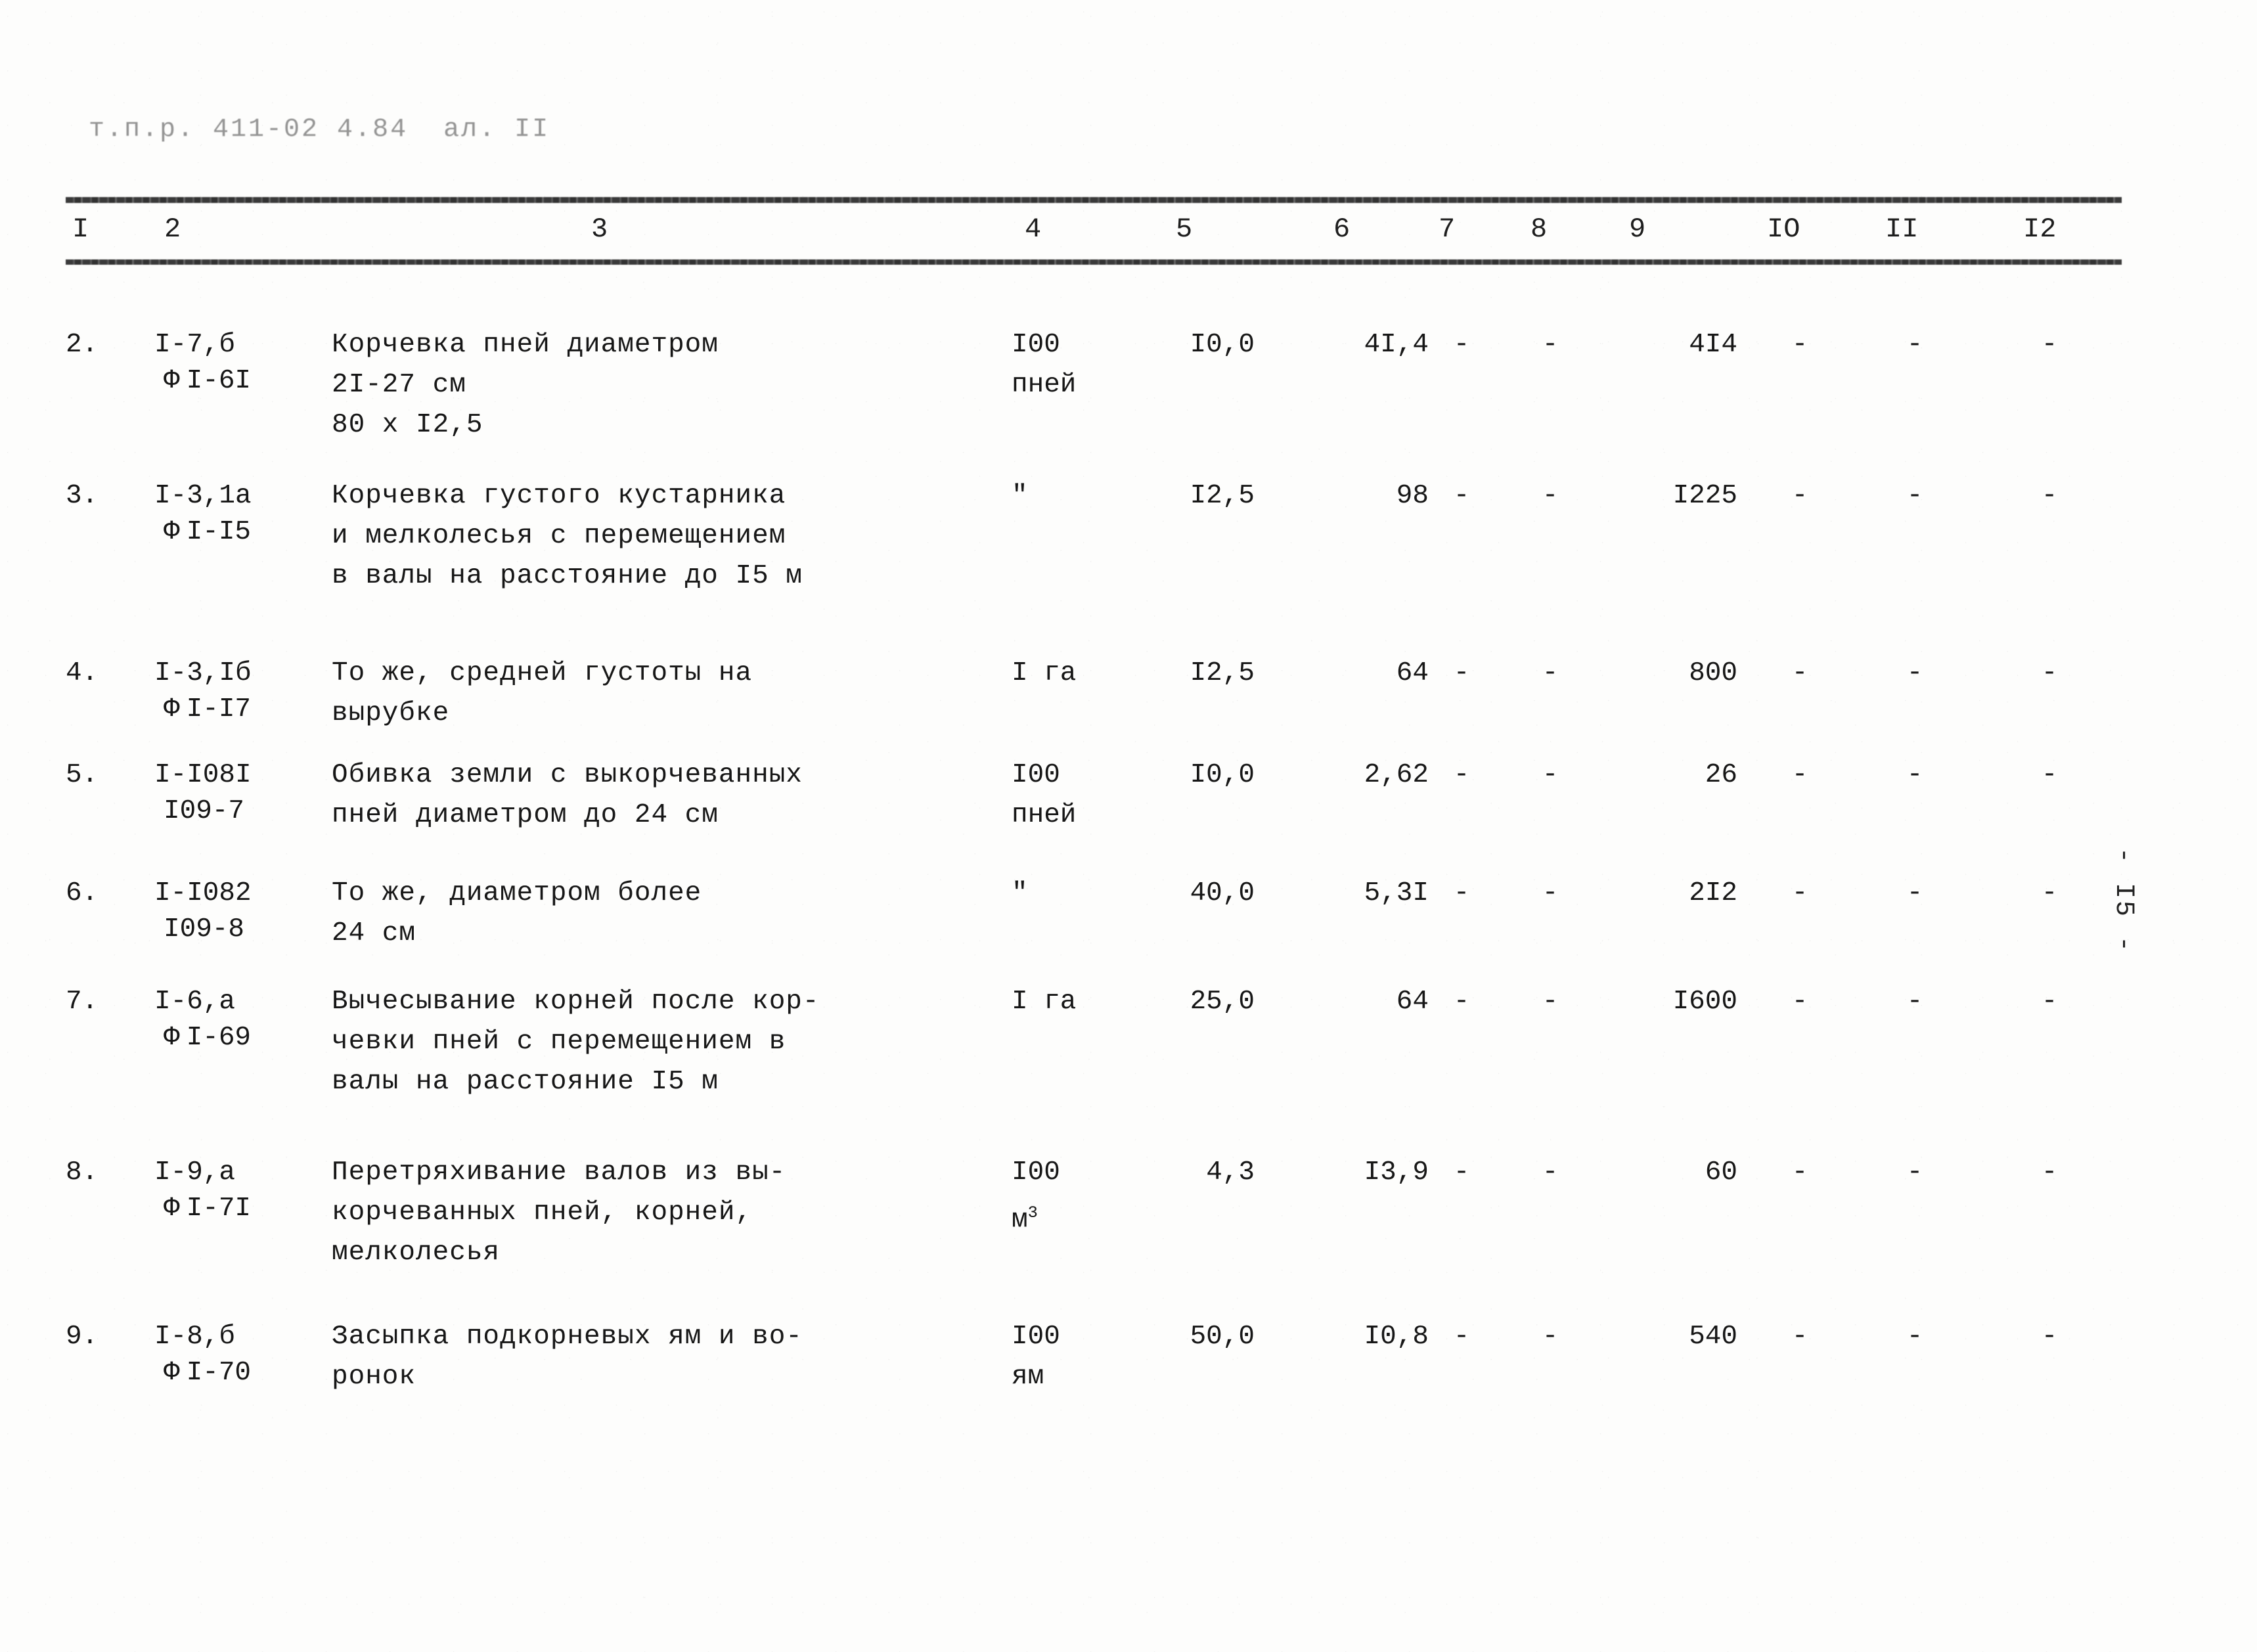 Image resolution: width=2257 pixels, height=1652 pixels. I want to click on description-line: 80 х I2,5, so click(407, 425).